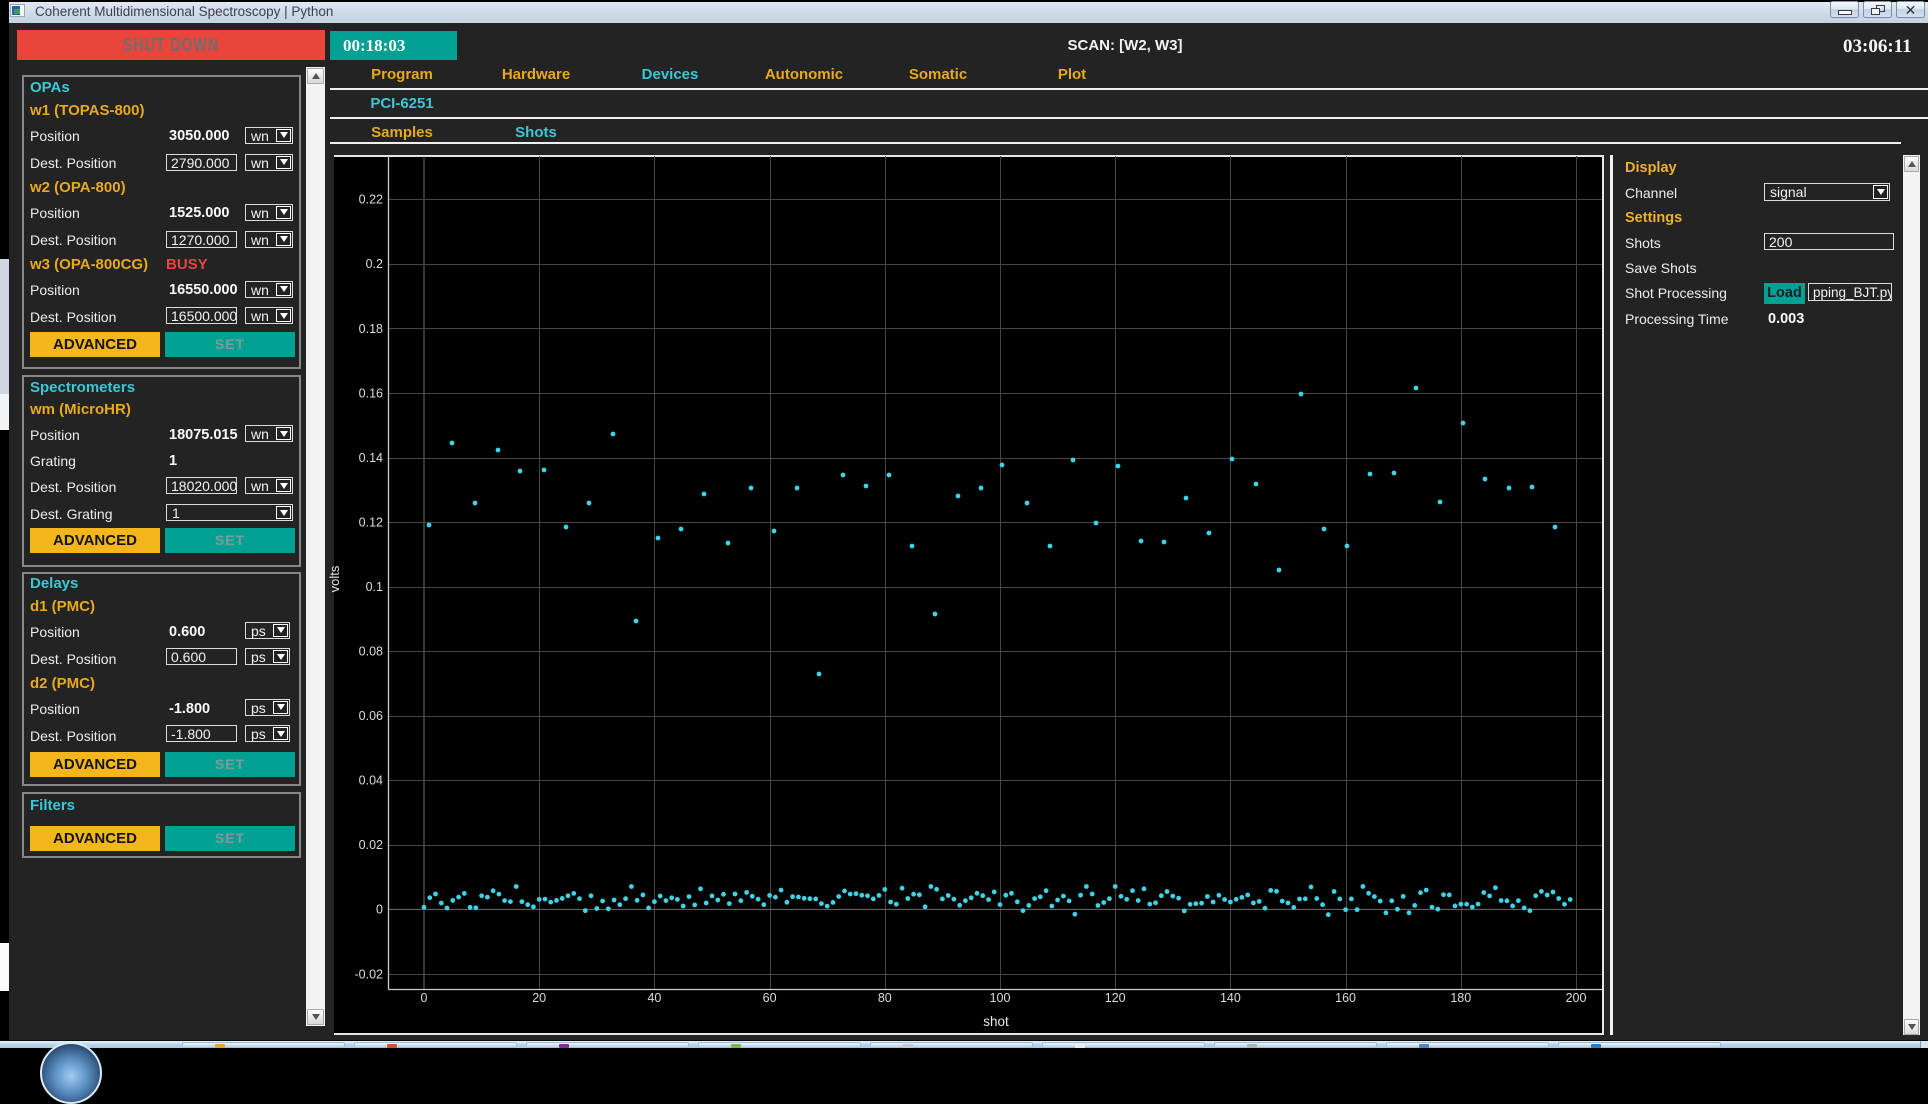 This screenshot has height=1104, width=1928. Describe the element at coordinates (1345, 998) in the screenshot. I see `svg-text: 160` at that location.